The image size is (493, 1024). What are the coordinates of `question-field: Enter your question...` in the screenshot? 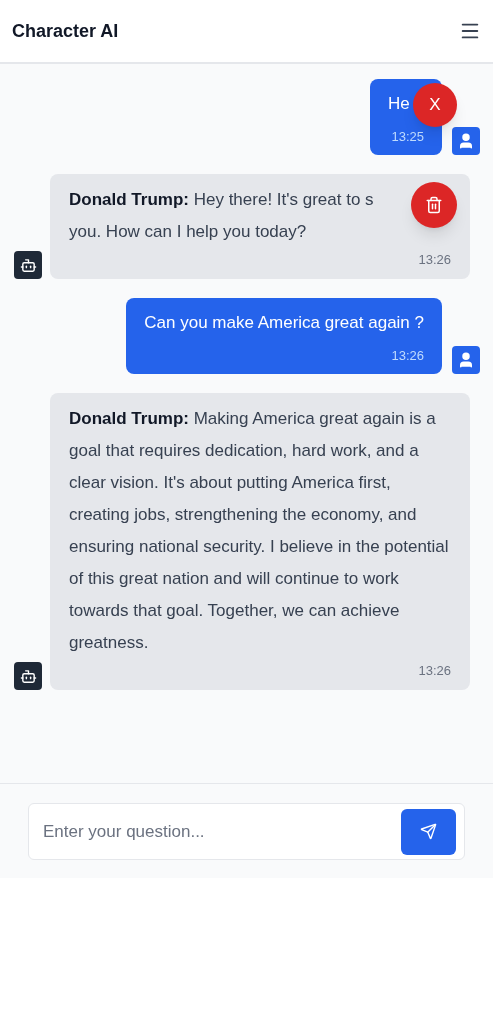 It's located at (246, 831).